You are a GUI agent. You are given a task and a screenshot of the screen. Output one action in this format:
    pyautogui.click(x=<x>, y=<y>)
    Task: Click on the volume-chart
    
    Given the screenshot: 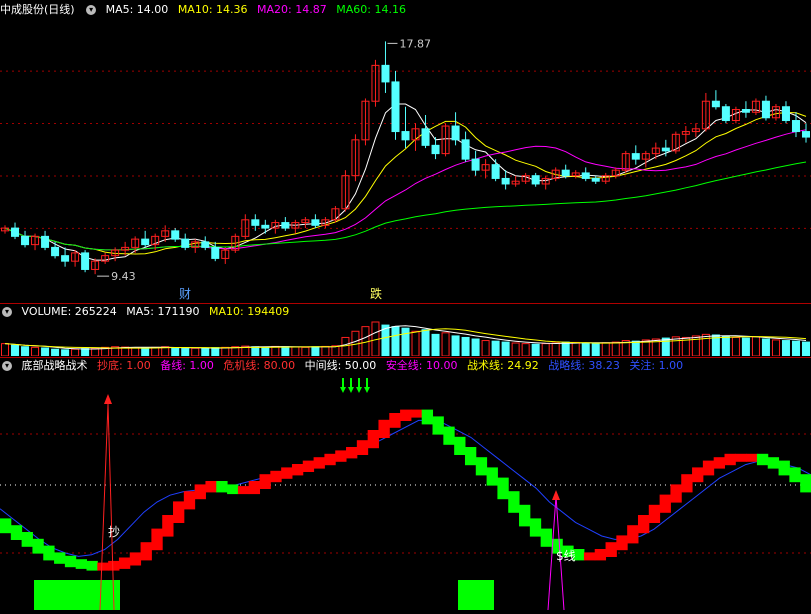 What is the action you would take?
    pyautogui.click(x=405, y=338)
    